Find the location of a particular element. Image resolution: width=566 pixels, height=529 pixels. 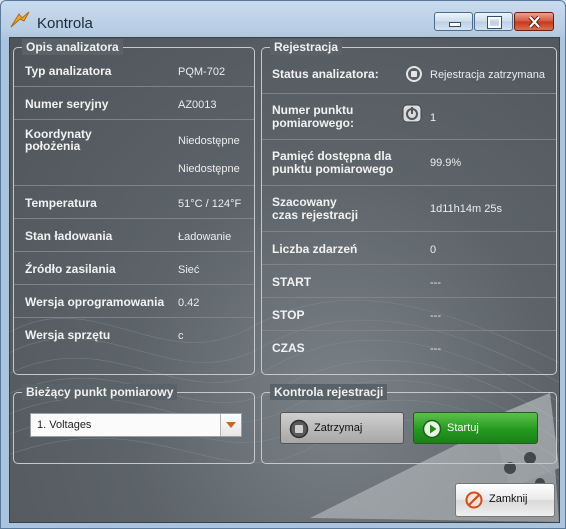

chevron-down-icon is located at coordinates (230, 425).